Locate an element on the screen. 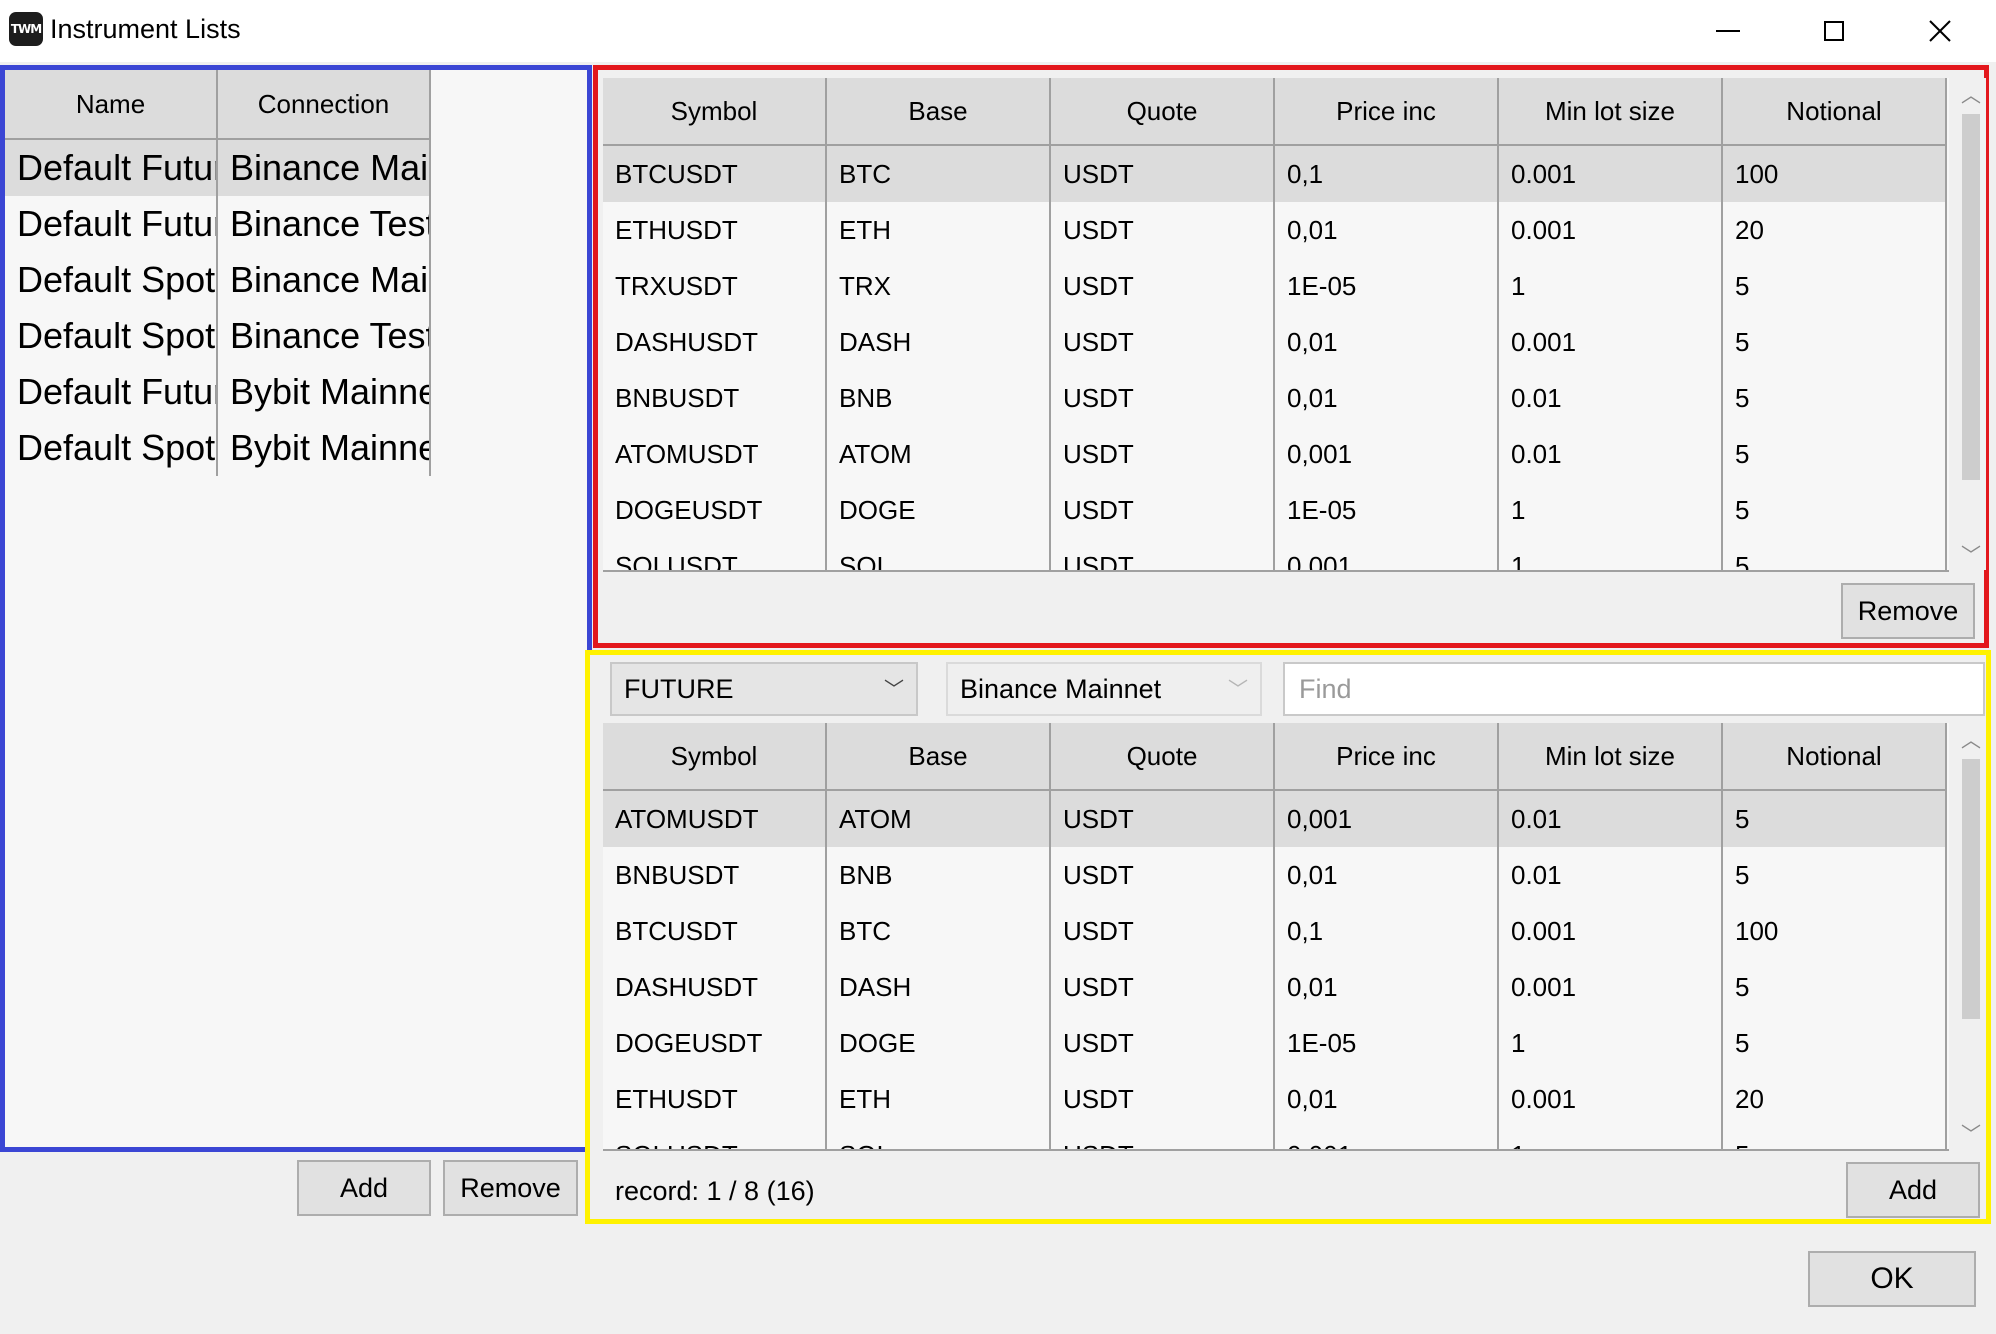  add-list-button: Add is located at coordinates (364, 1188).